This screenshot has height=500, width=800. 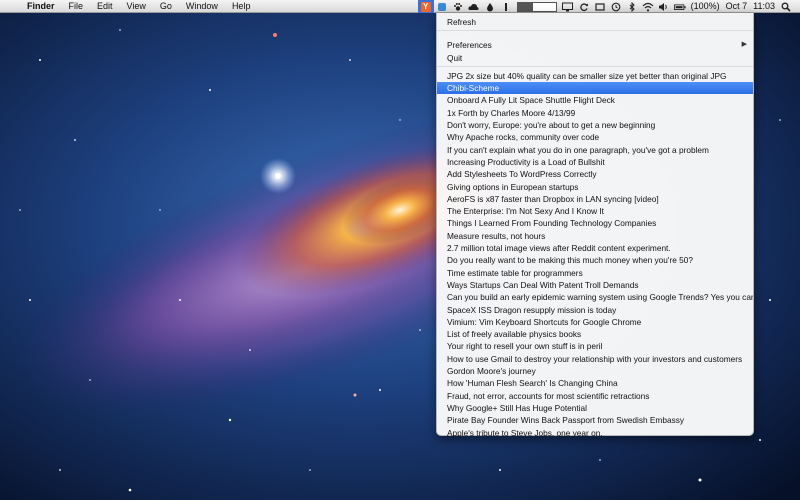 What do you see at coordinates (136, 6) in the screenshot?
I see `menu-view: View` at bounding box center [136, 6].